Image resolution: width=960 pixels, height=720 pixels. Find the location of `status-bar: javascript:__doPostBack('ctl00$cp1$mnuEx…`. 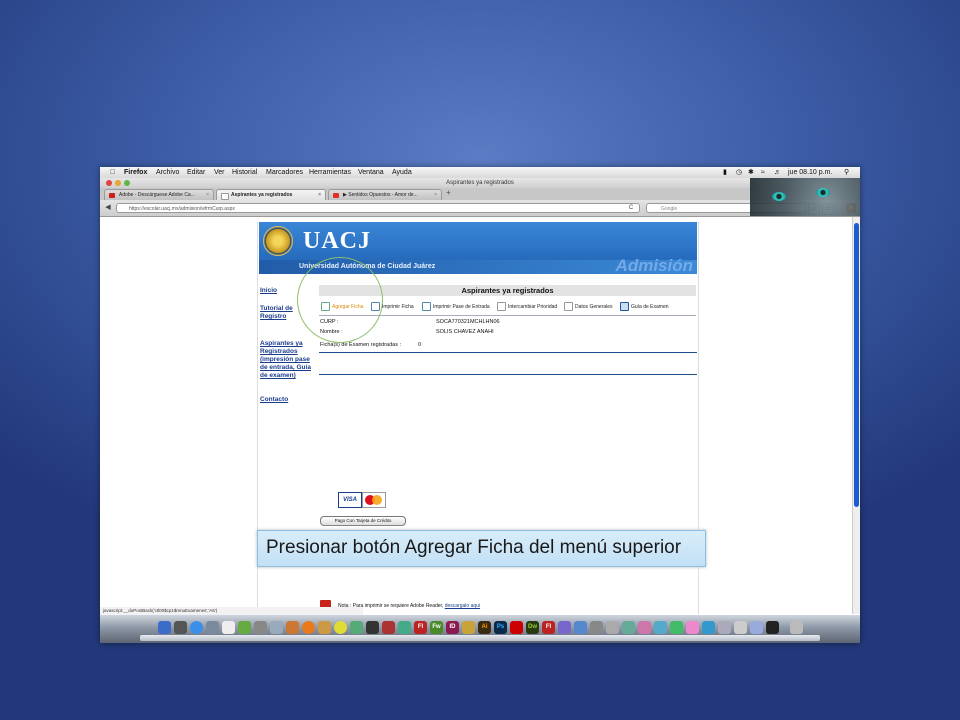

status-bar: javascript:__doPostBack('ctl00$cp1$mnuEx… is located at coordinates (231, 611).